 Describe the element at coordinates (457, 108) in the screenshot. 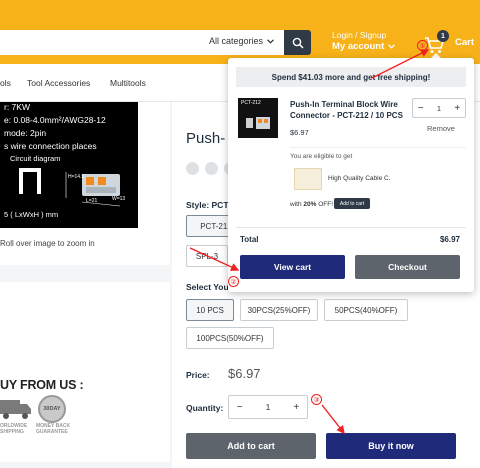

I see `cart-qty-plus-button: +` at that location.